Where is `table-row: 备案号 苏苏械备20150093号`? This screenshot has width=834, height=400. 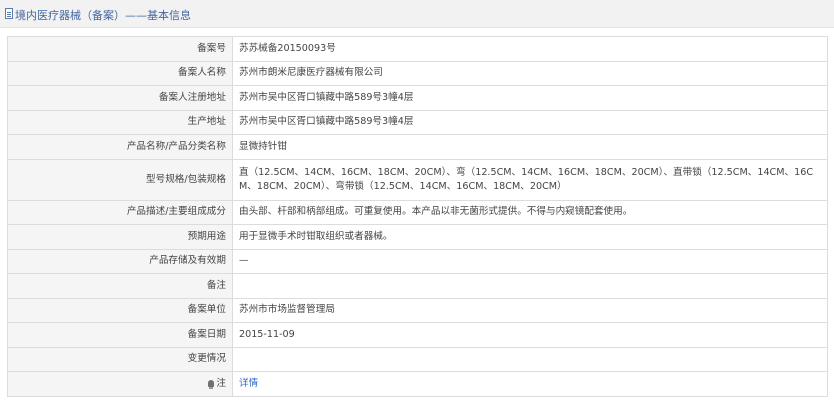 table-row: 备案号 苏苏械备20150093号 is located at coordinates (417, 49).